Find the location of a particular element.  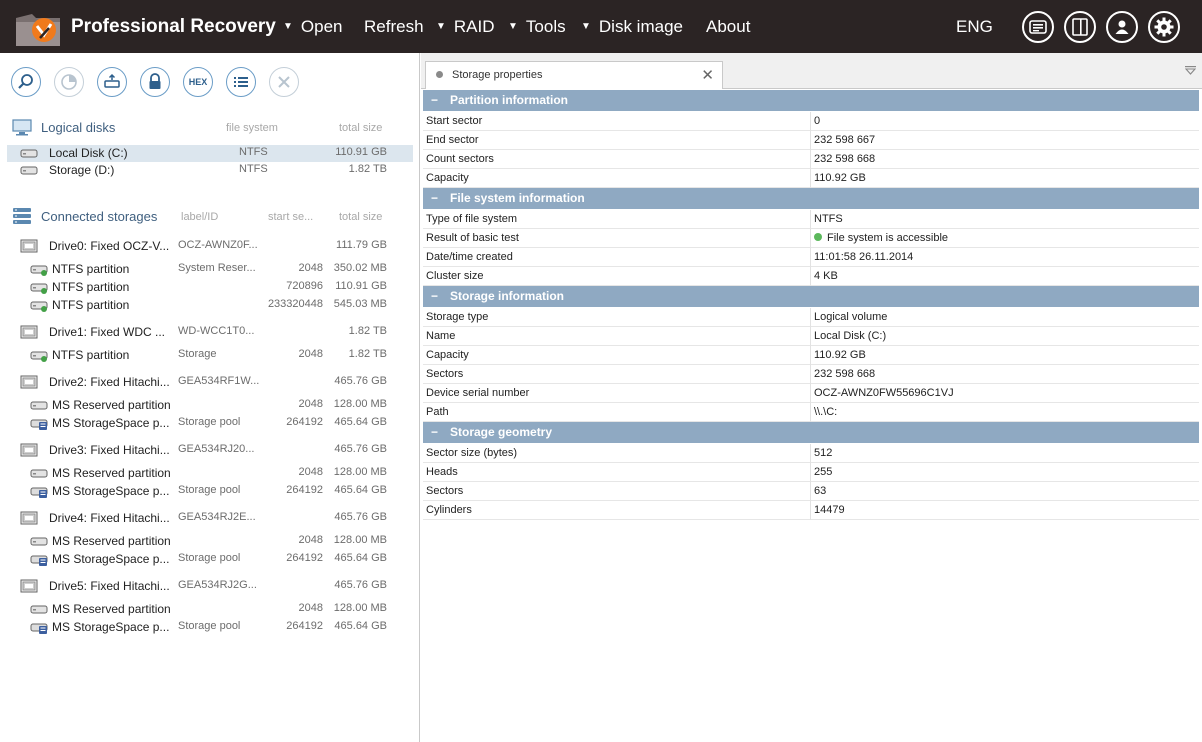

search-button is located at coordinates (26, 82).